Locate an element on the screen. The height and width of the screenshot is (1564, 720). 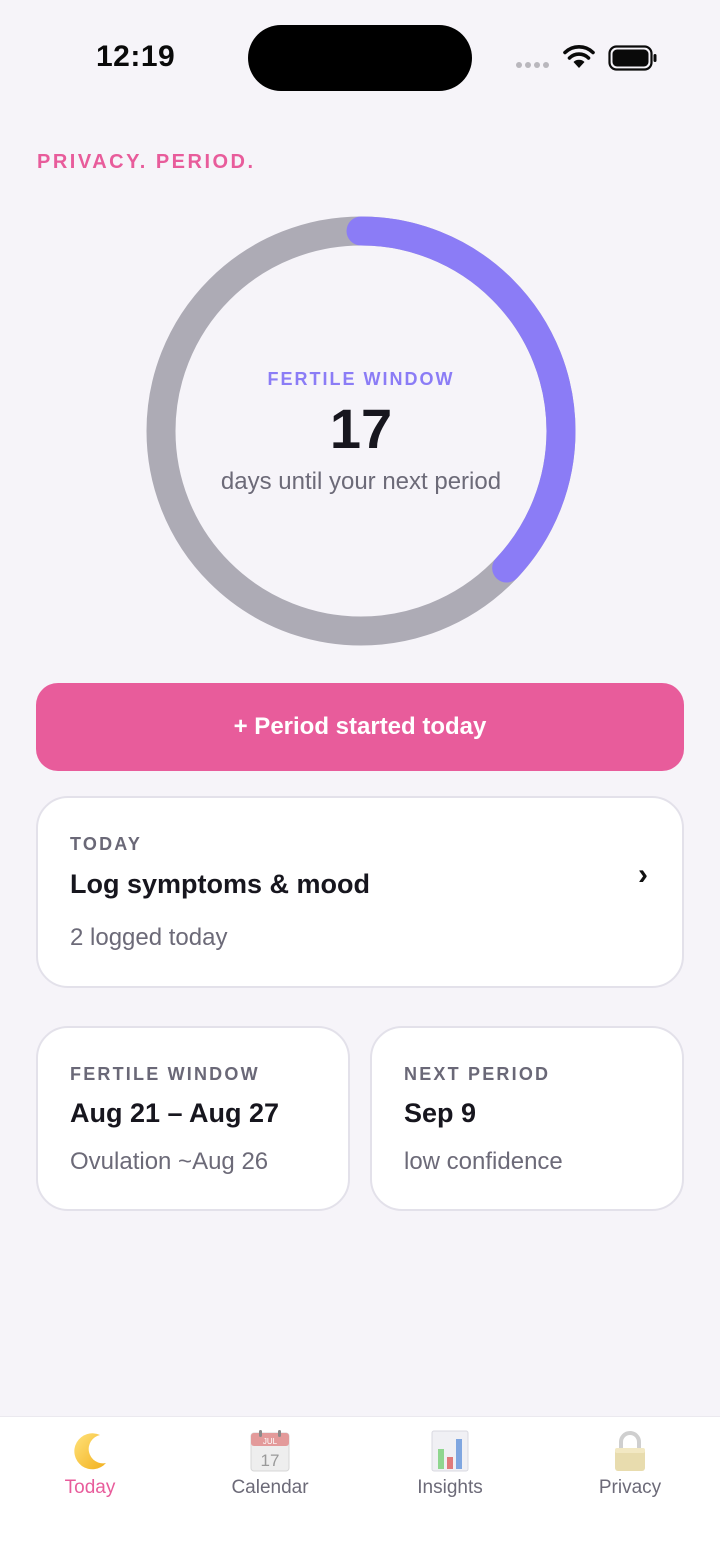
cellular-signal-icon is located at coordinates (532, 65).